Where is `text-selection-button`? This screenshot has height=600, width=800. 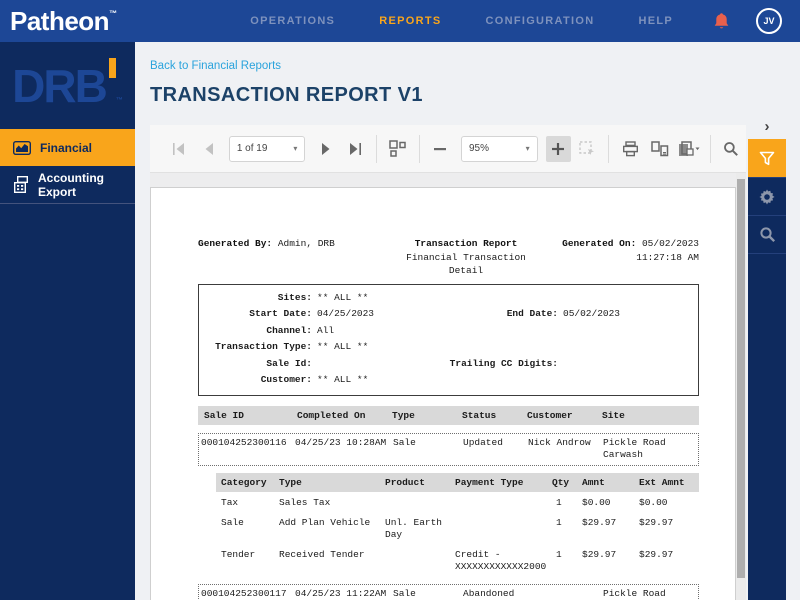 text-selection-button is located at coordinates (587, 149).